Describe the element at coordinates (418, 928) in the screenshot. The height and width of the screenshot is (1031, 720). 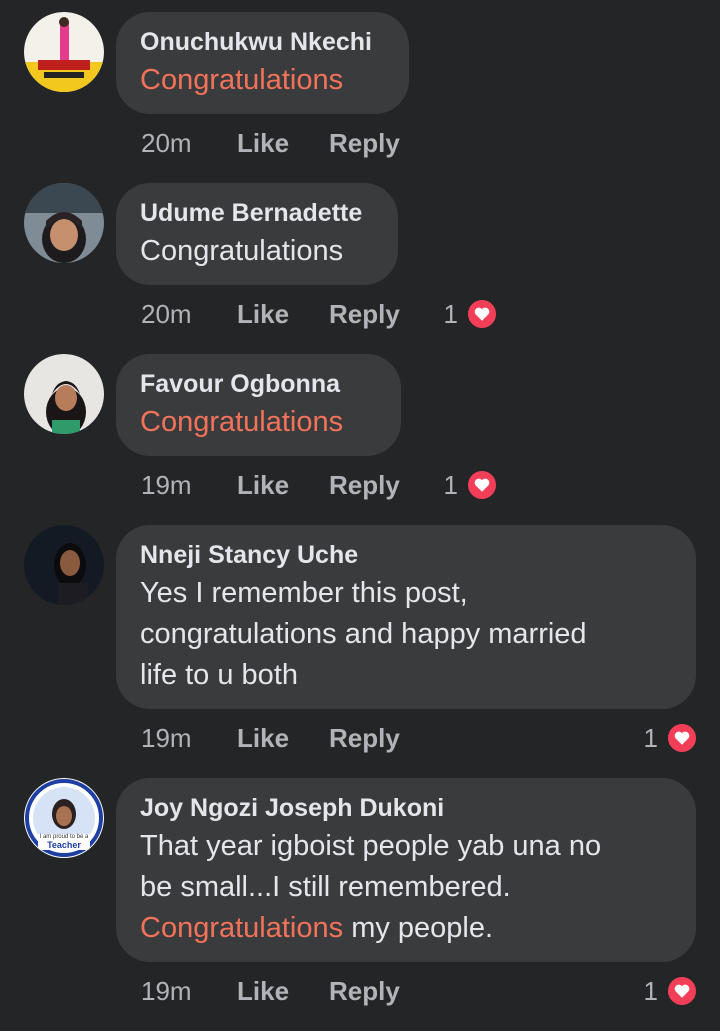
I see `comment-text-tail: my people.` at that location.